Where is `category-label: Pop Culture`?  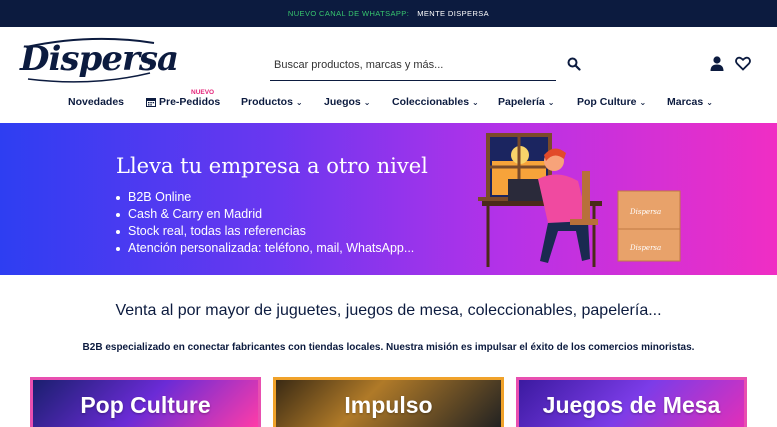 category-label: Pop Culture is located at coordinates (145, 405).